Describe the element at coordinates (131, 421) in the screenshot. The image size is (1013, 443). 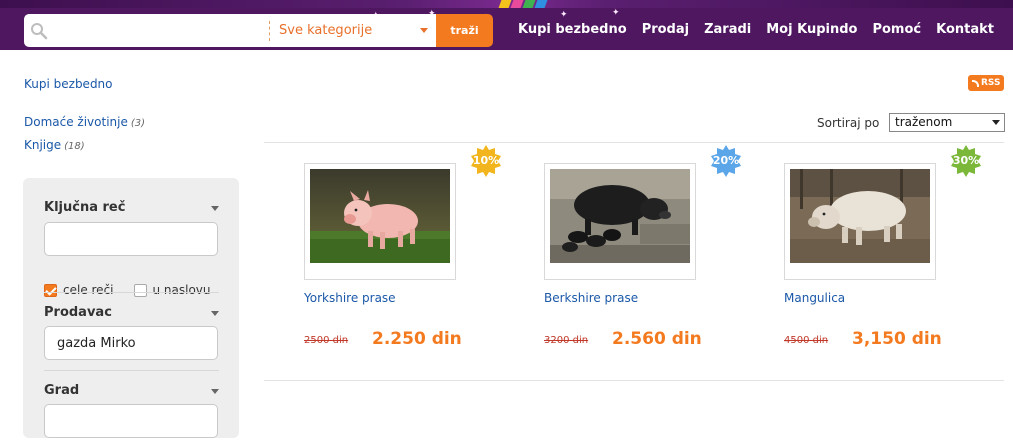
I see `city-input` at that location.